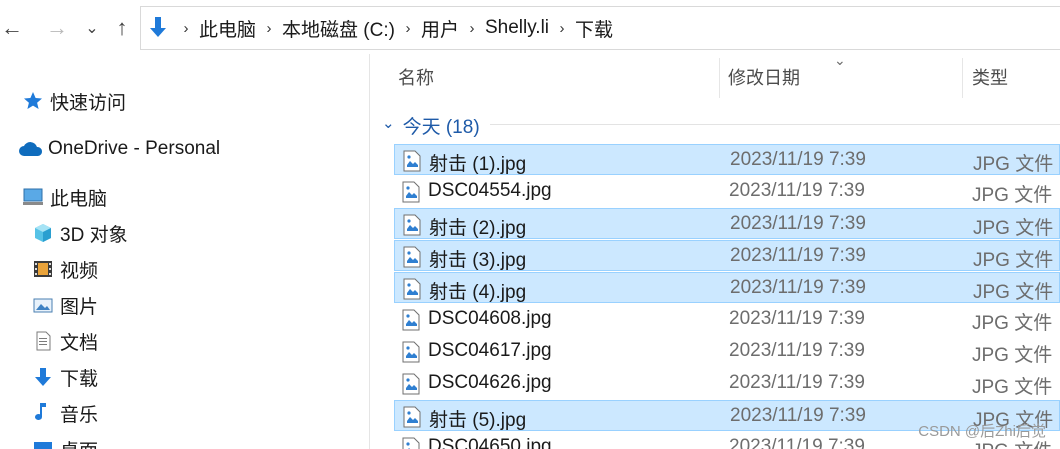  I want to click on sidebar-item-label: 视频, so click(79, 271).